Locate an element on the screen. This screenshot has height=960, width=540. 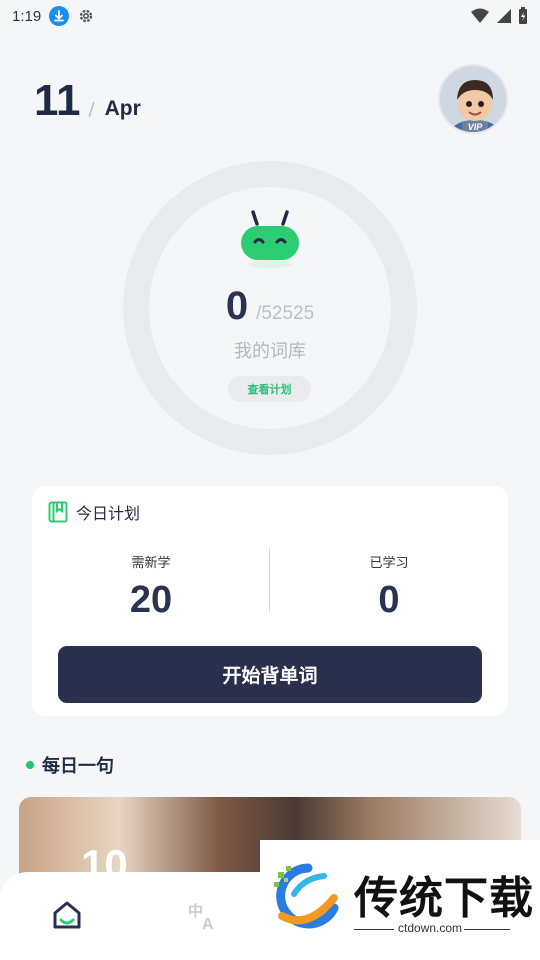
learned-words-stat: 已学习 0 is located at coordinates (389, 587).